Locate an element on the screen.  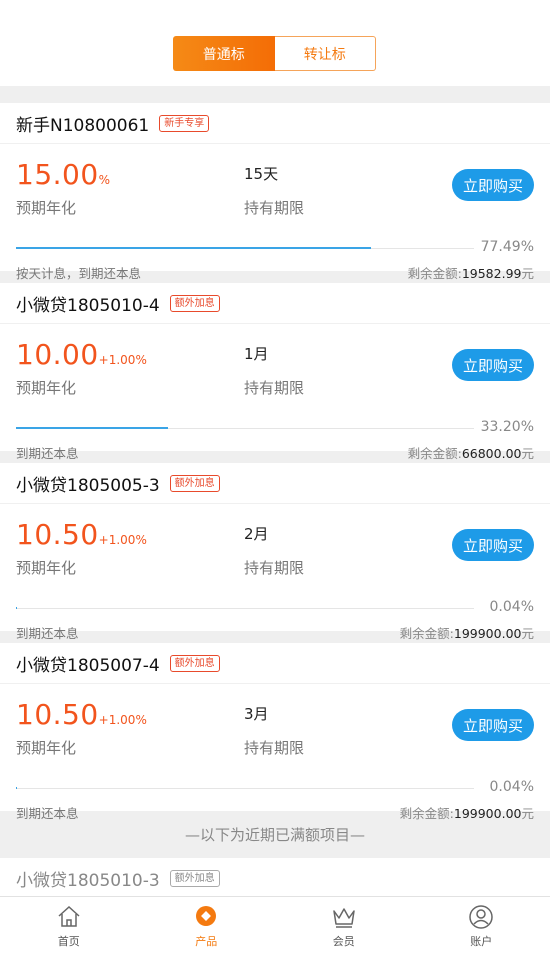
tab-home: 首页 is located at coordinates (69, 926).